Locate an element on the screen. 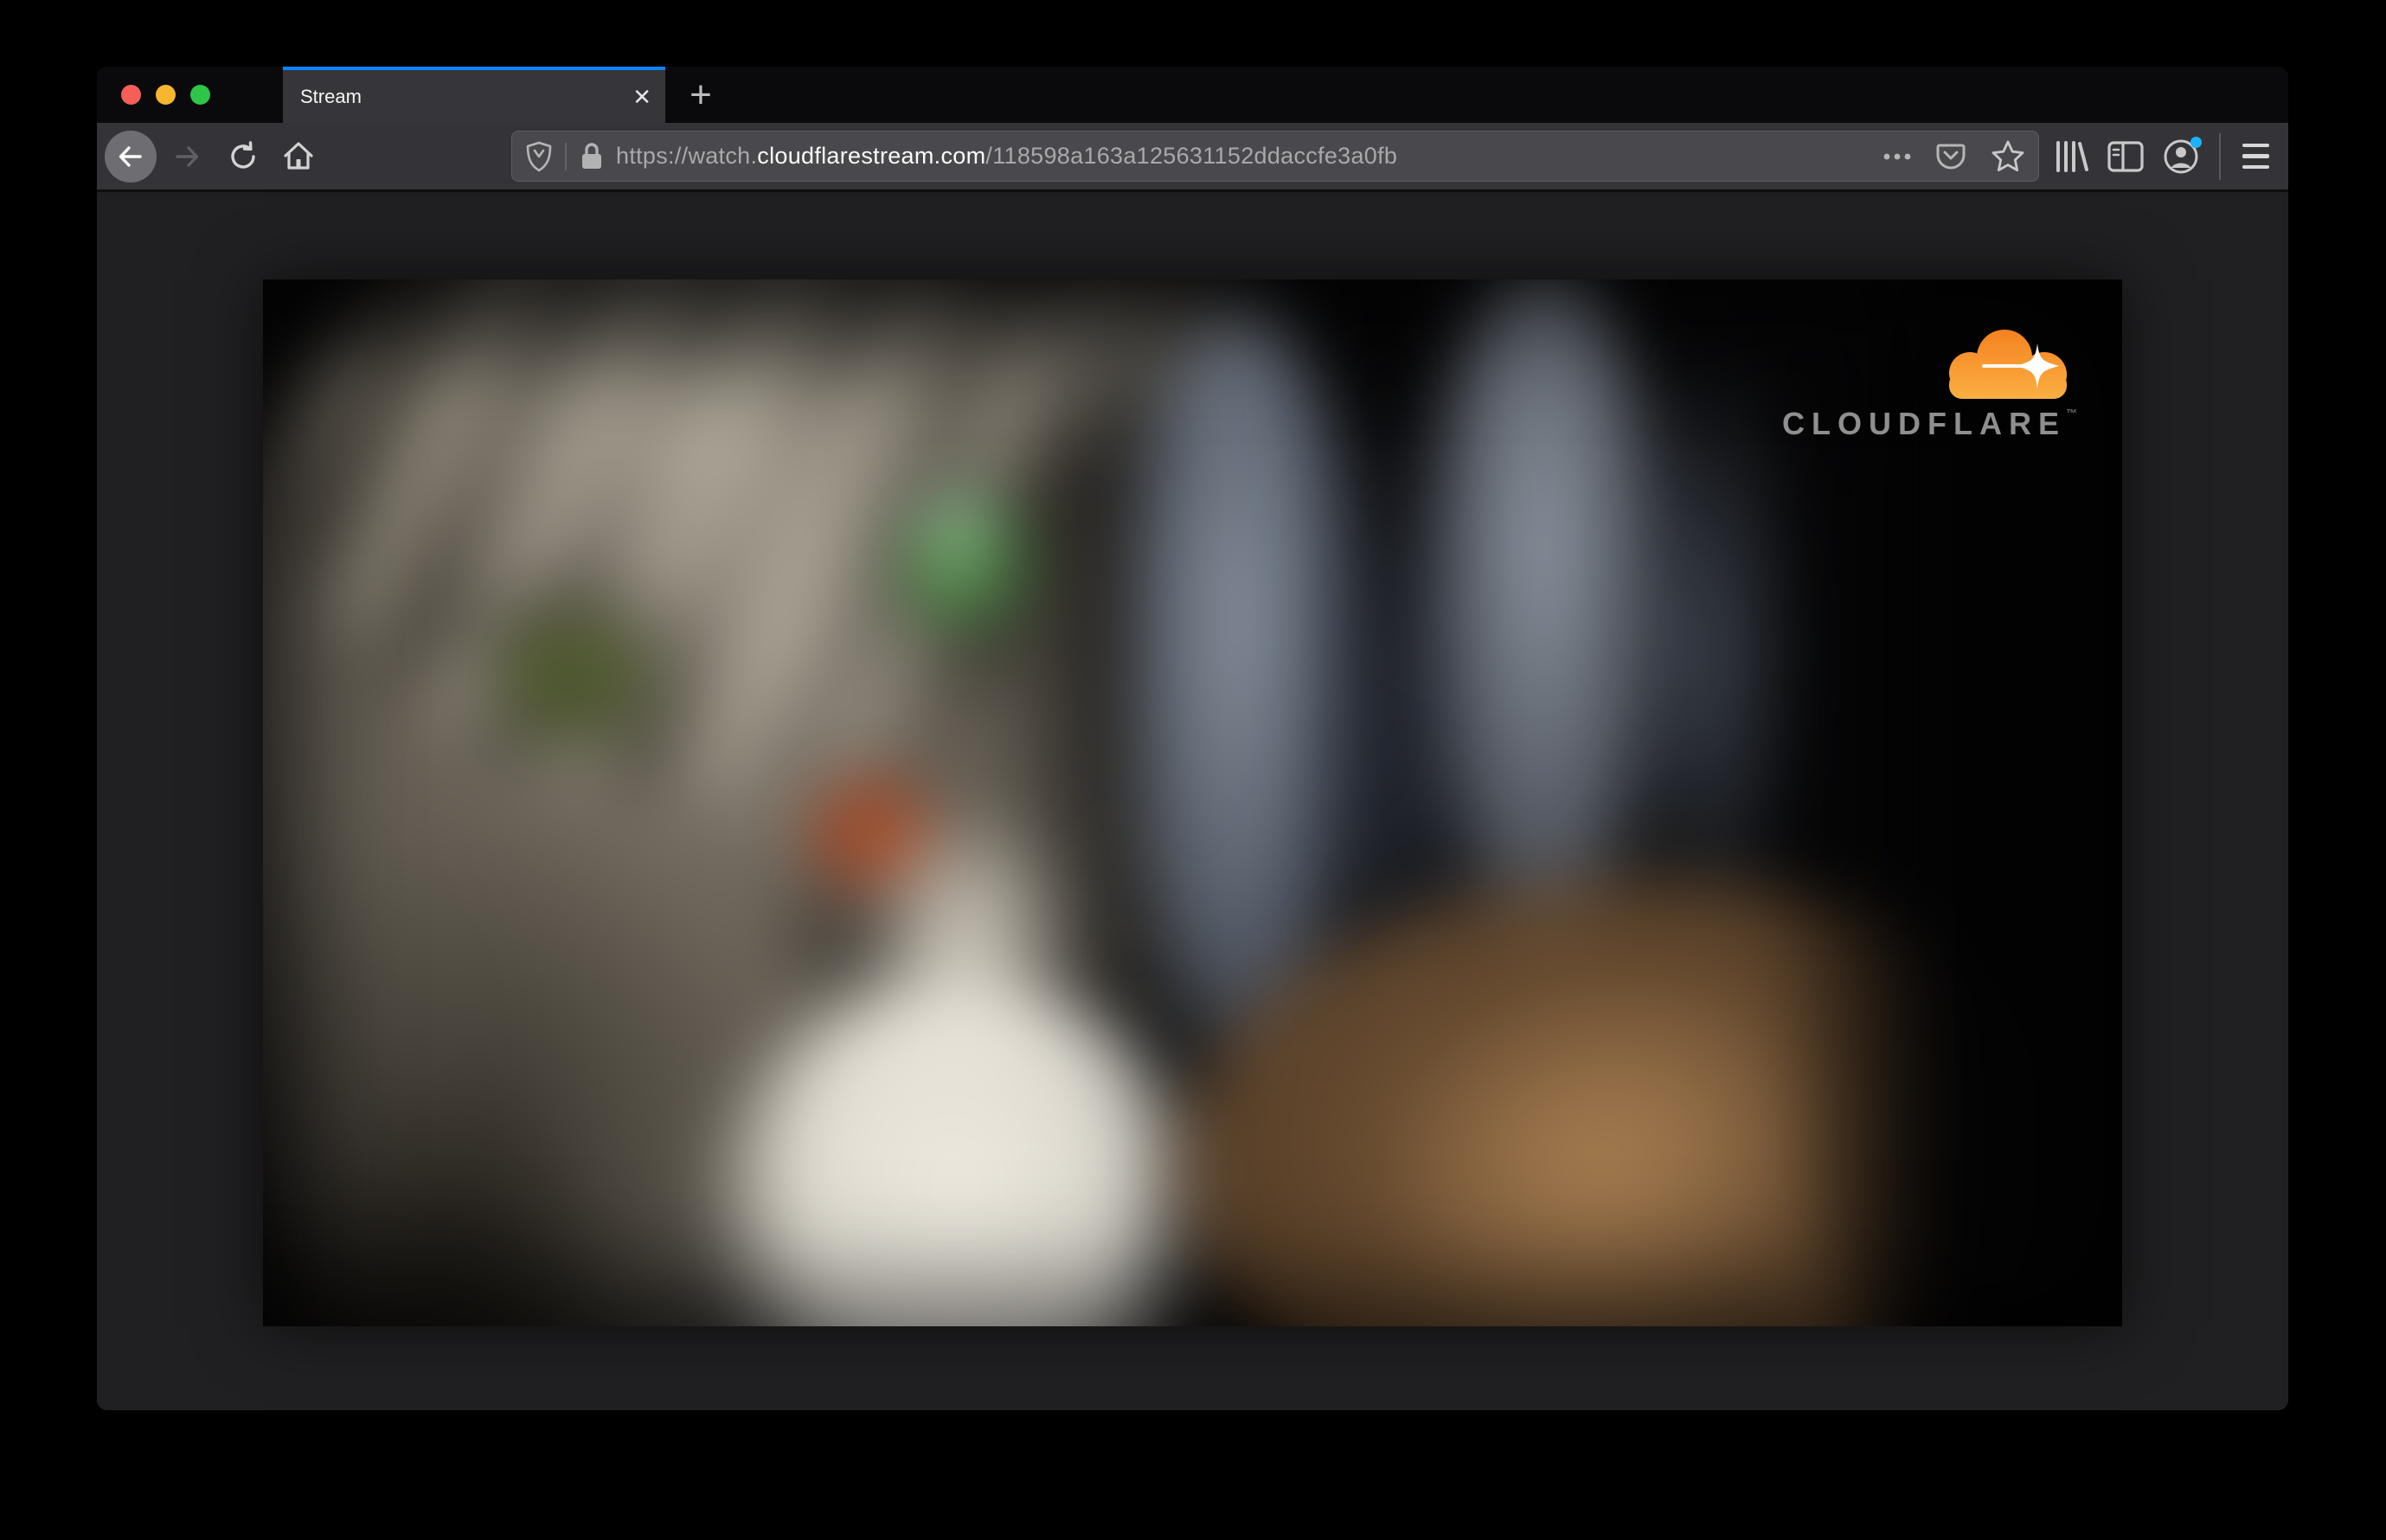 The height and width of the screenshot is (1540, 2386). sidebar-button is located at coordinates (2126, 156).